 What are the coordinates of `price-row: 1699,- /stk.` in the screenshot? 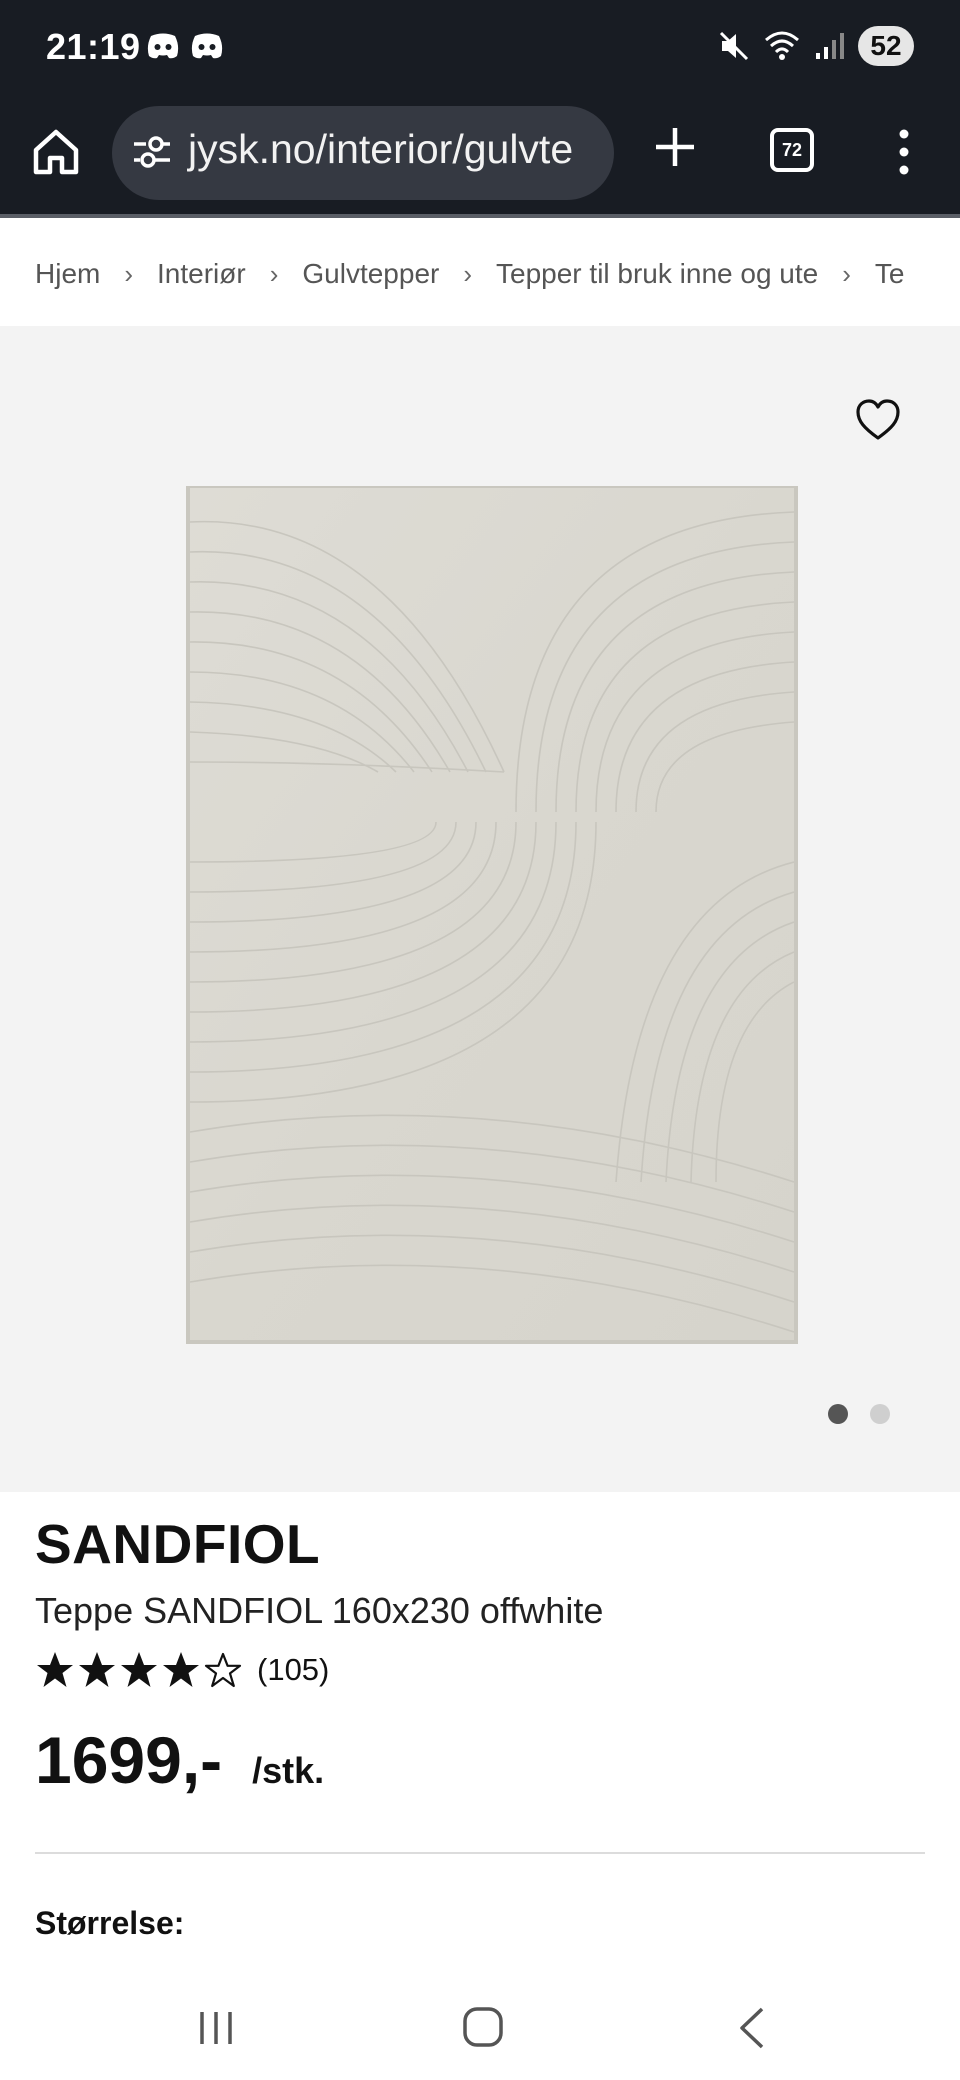 It's located at (179, 1760).